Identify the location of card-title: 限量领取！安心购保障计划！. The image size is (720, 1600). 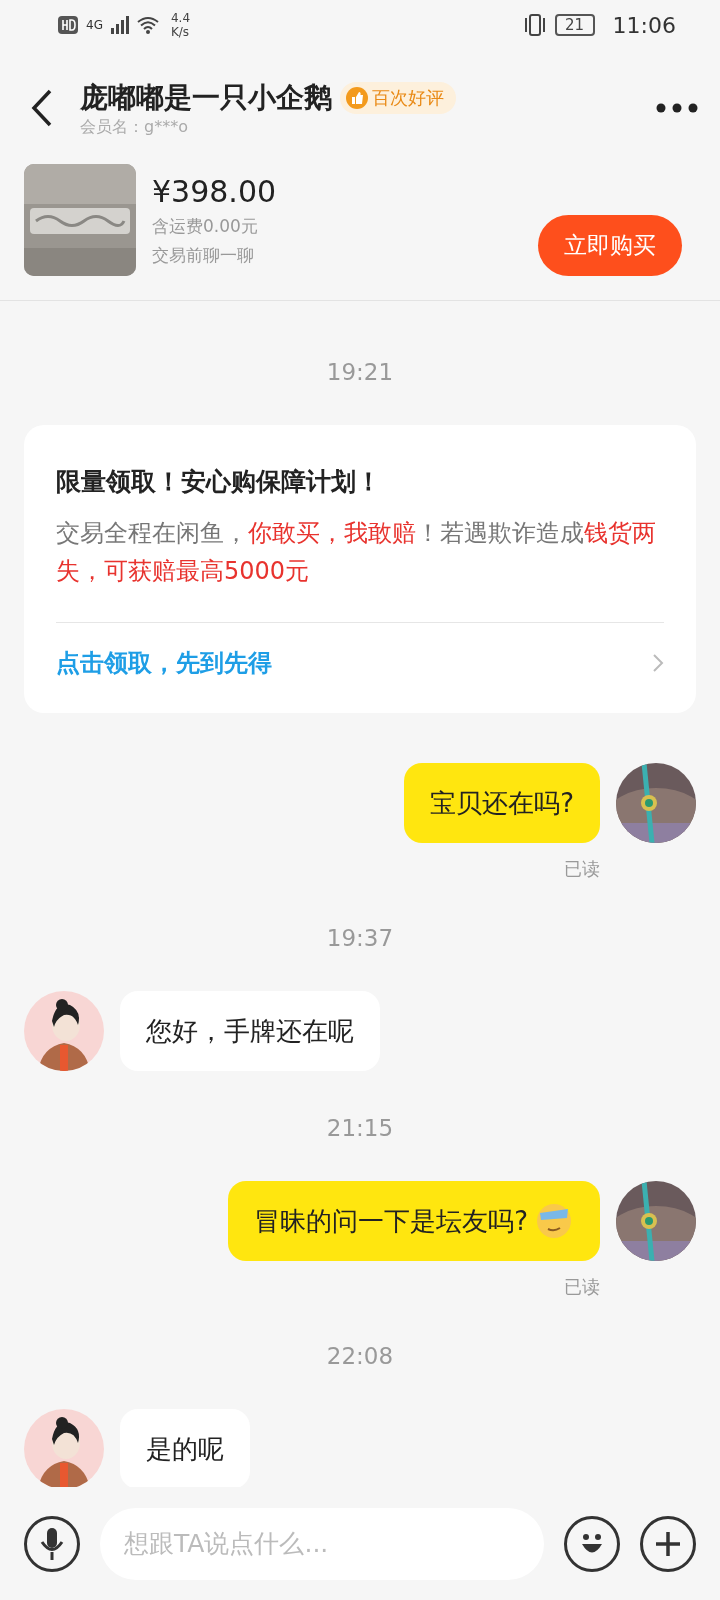
(219, 482).